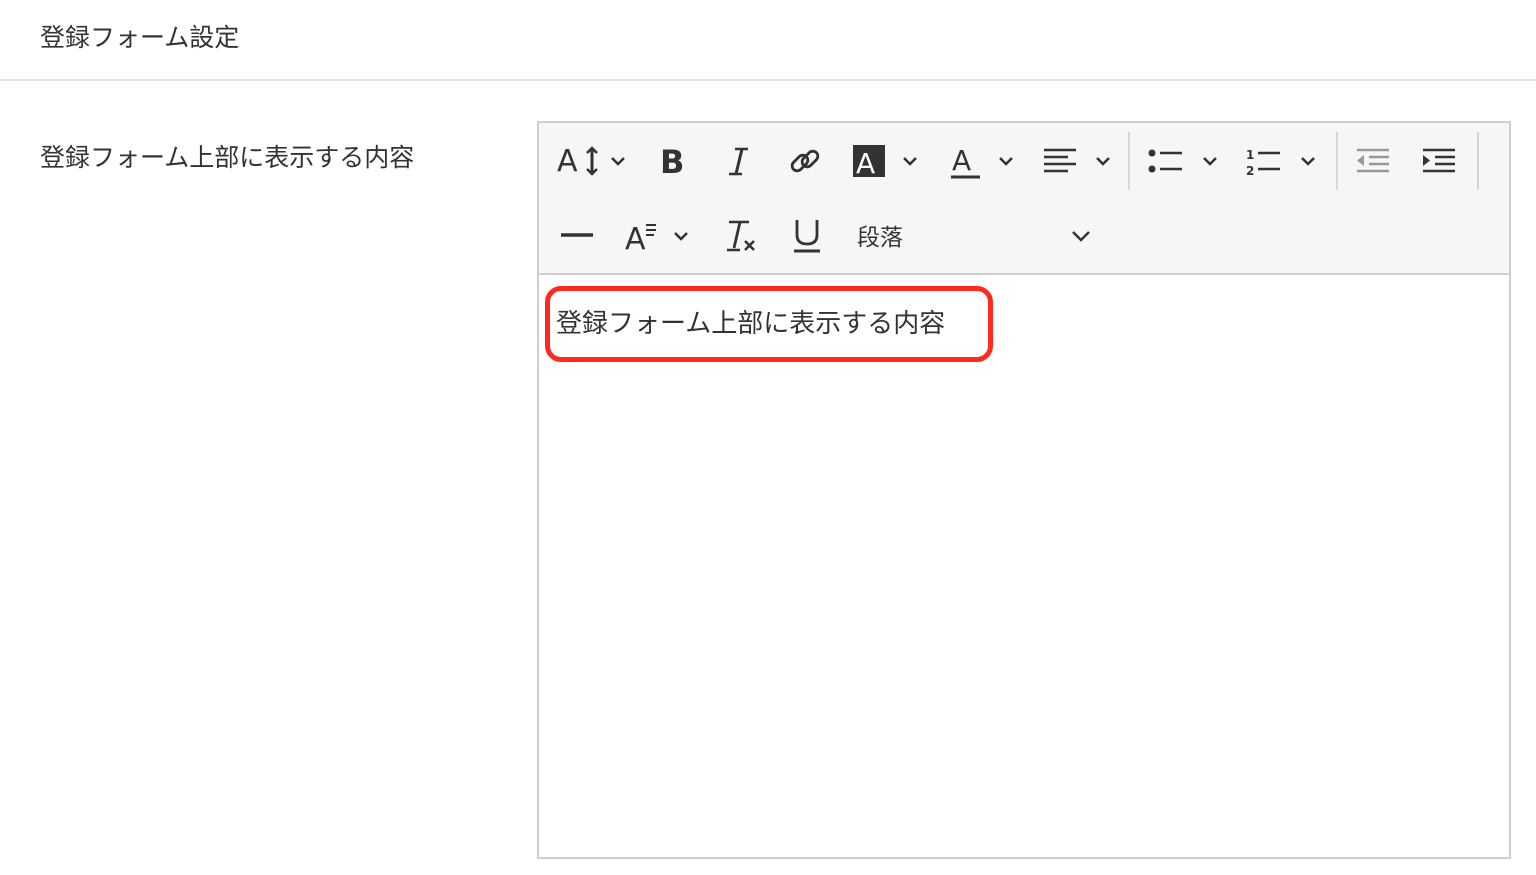 Image resolution: width=1536 pixels, height=875 pixels. I want to click on align-icon, so click(1080, 161).